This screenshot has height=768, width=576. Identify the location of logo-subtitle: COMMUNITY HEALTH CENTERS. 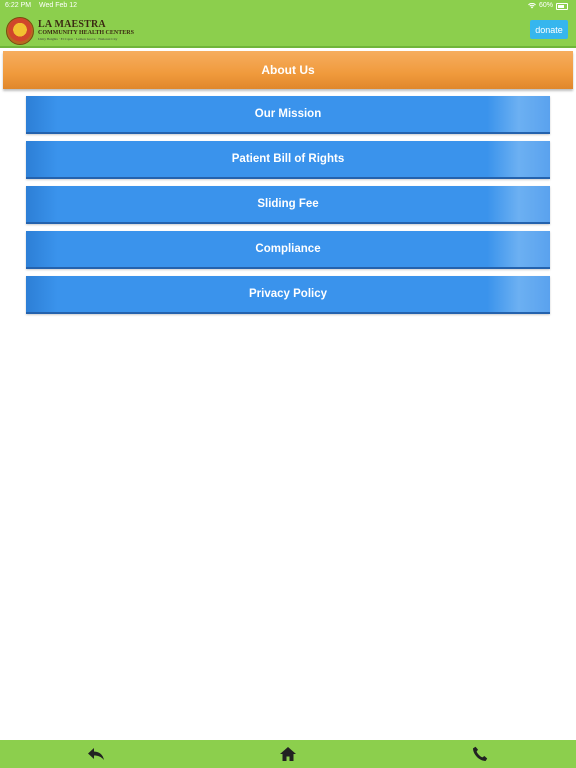
(86, 33).